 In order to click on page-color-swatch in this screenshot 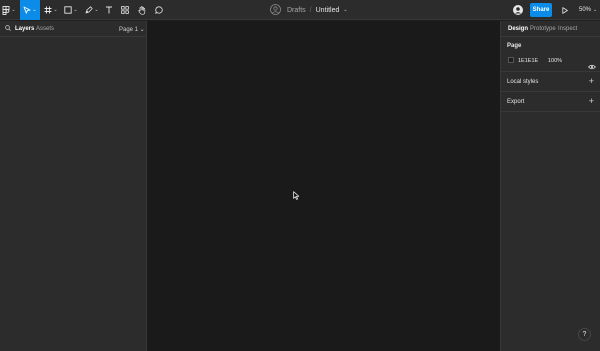, I will do `click(511, 60)`.